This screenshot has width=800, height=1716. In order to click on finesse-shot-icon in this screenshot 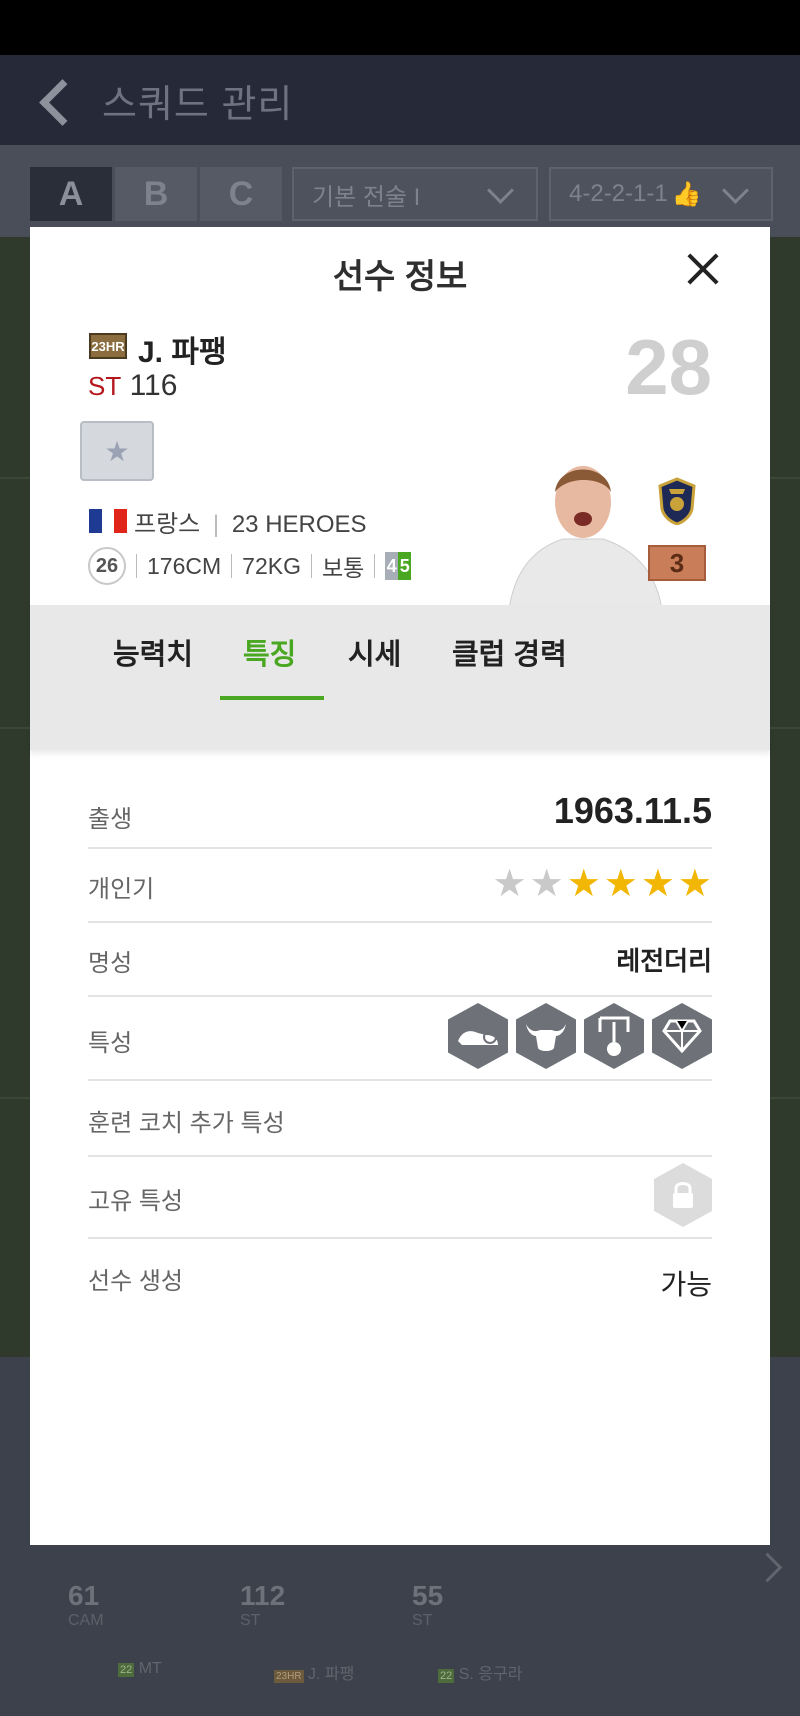, I will do `click(478, 1036)`.